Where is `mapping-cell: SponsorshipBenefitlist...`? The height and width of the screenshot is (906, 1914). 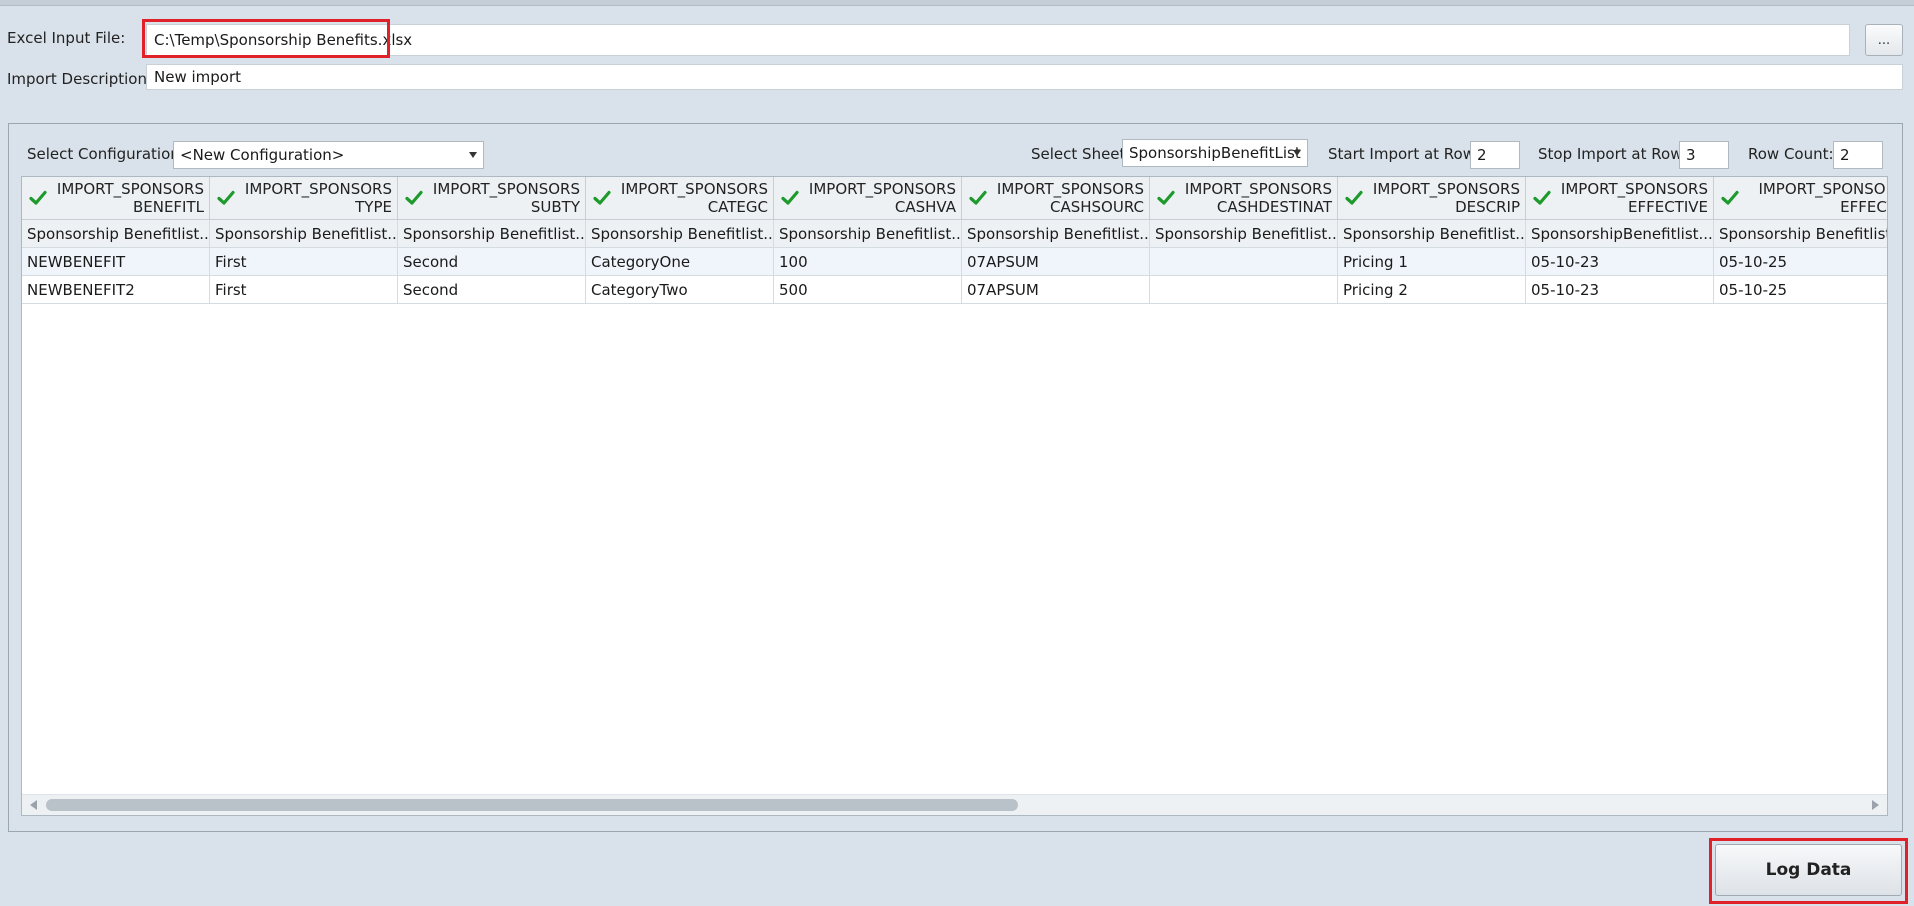 mapping-cell: SponsorshipBenefitlist... is located at coordinates (1620, 234).